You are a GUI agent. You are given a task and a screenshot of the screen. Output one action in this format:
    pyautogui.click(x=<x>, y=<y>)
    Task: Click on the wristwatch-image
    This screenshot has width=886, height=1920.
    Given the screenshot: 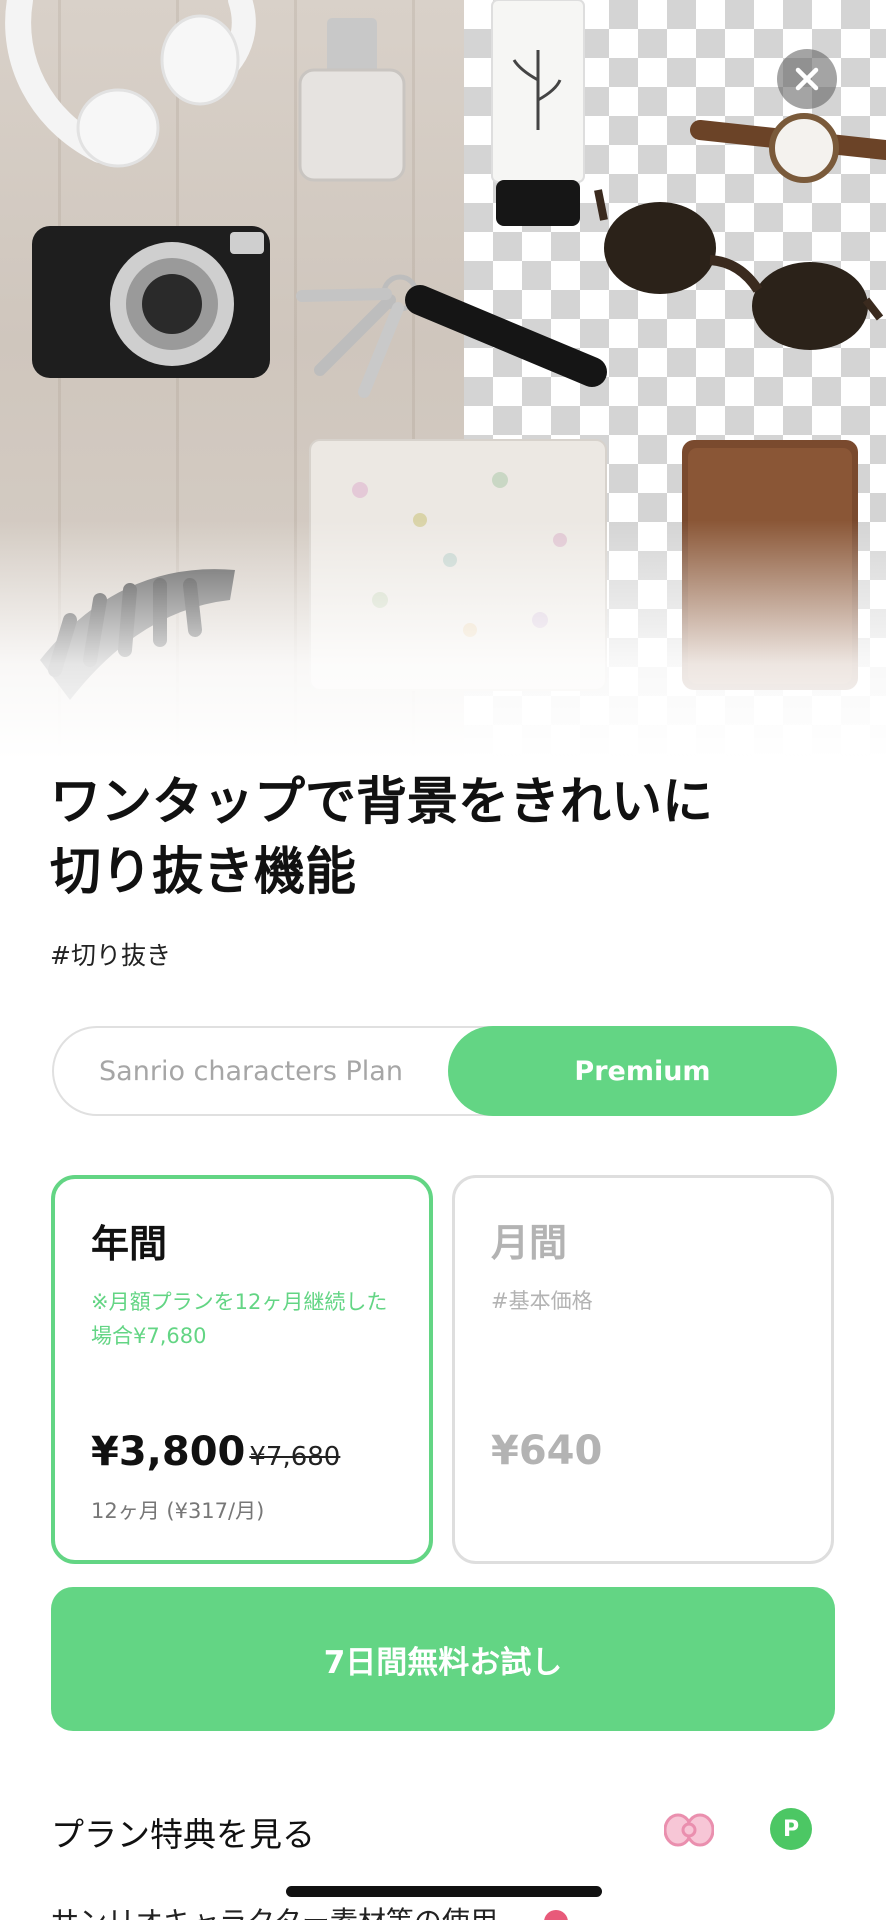 What is the action you would take?
    pyautogui.click(x=788, y=148)
    